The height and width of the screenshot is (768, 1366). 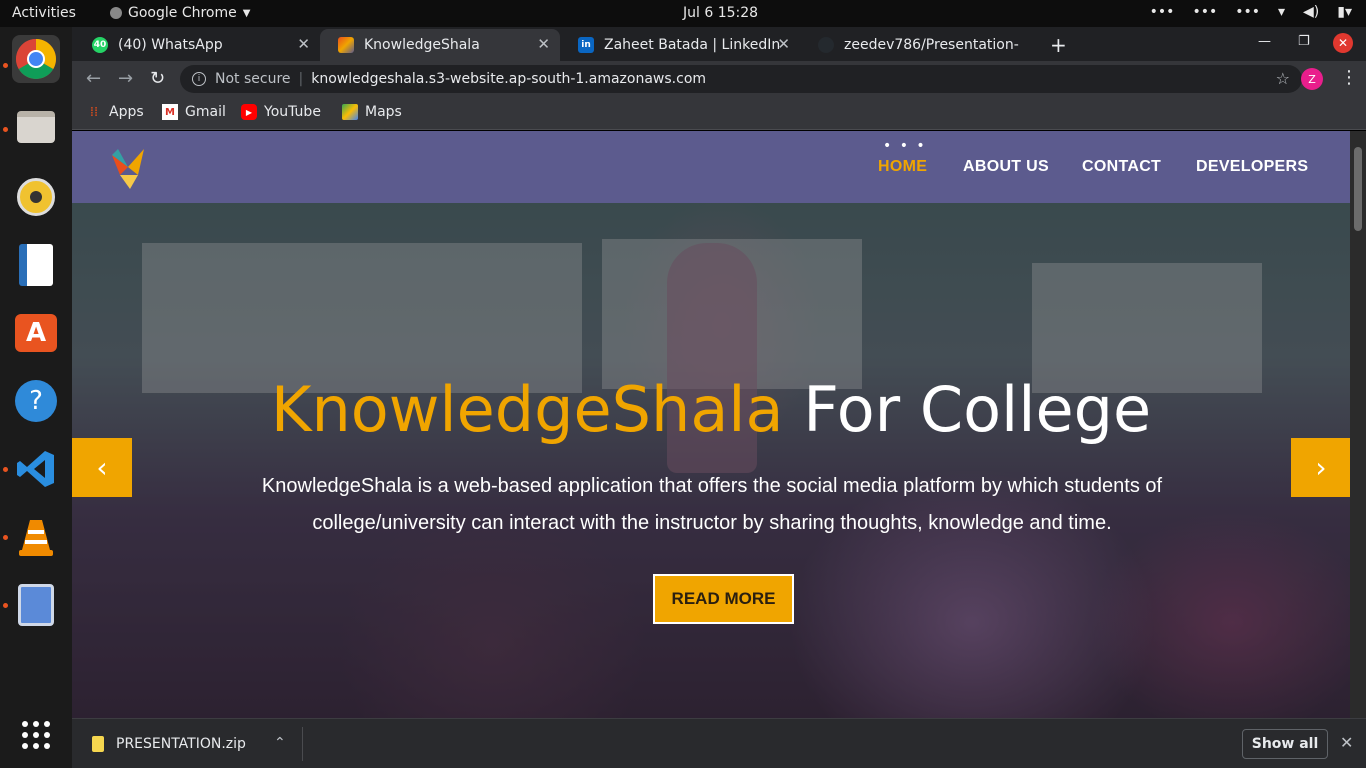 I want to click on hero-title-rest: For College, so click(x=977, y=409).